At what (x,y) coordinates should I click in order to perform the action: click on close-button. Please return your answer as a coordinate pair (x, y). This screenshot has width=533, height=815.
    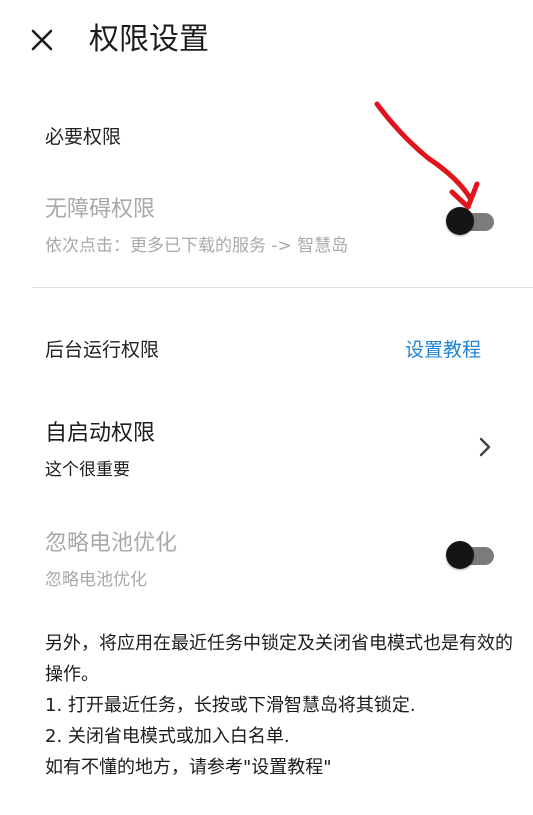
    Looking at the image, I should click on (42, 40).